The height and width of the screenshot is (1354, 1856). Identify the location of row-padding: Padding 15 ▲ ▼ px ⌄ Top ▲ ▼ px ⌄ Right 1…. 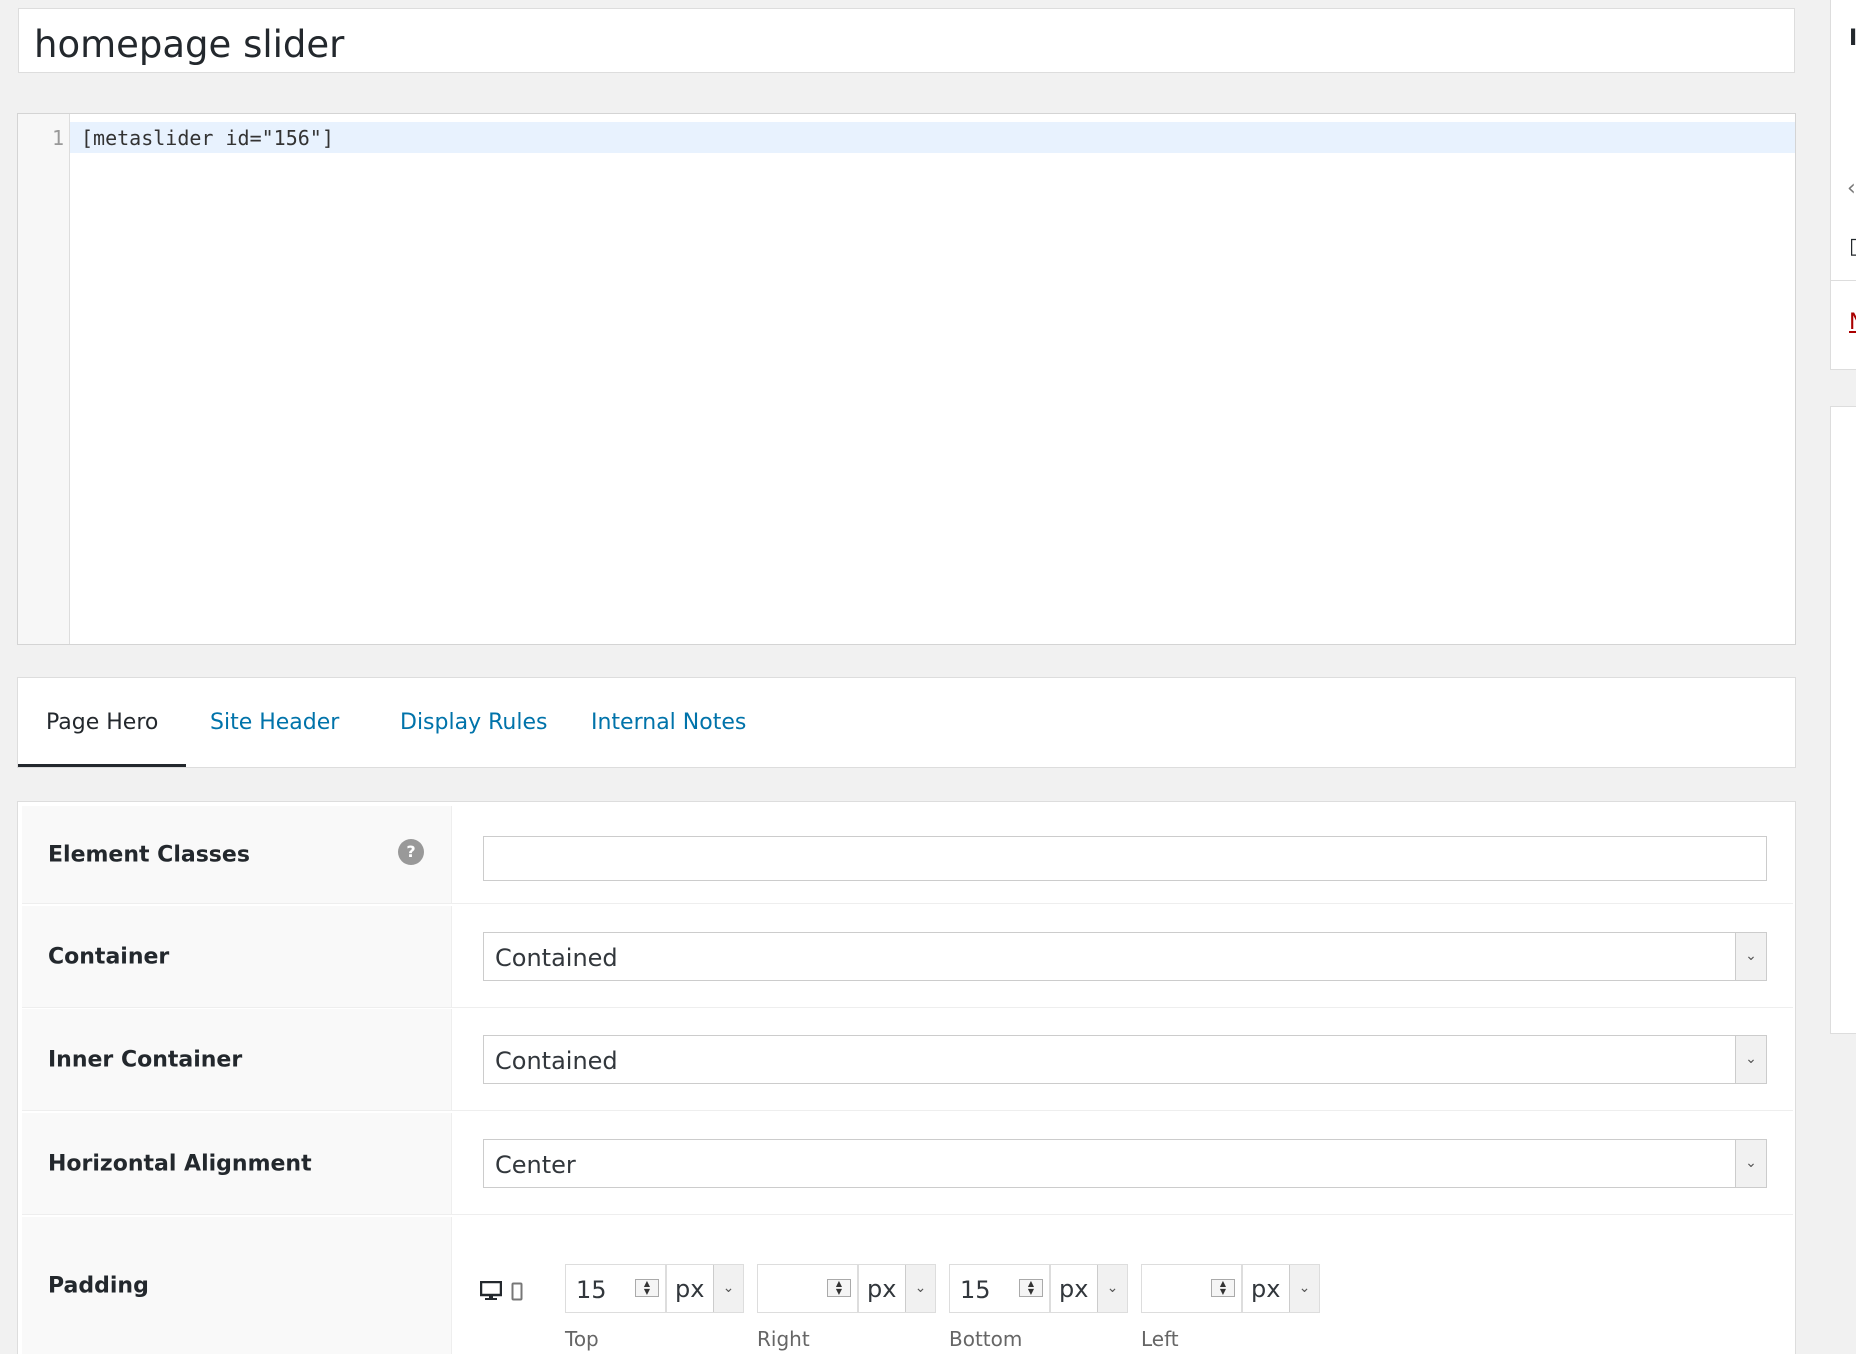
(907, 1285).